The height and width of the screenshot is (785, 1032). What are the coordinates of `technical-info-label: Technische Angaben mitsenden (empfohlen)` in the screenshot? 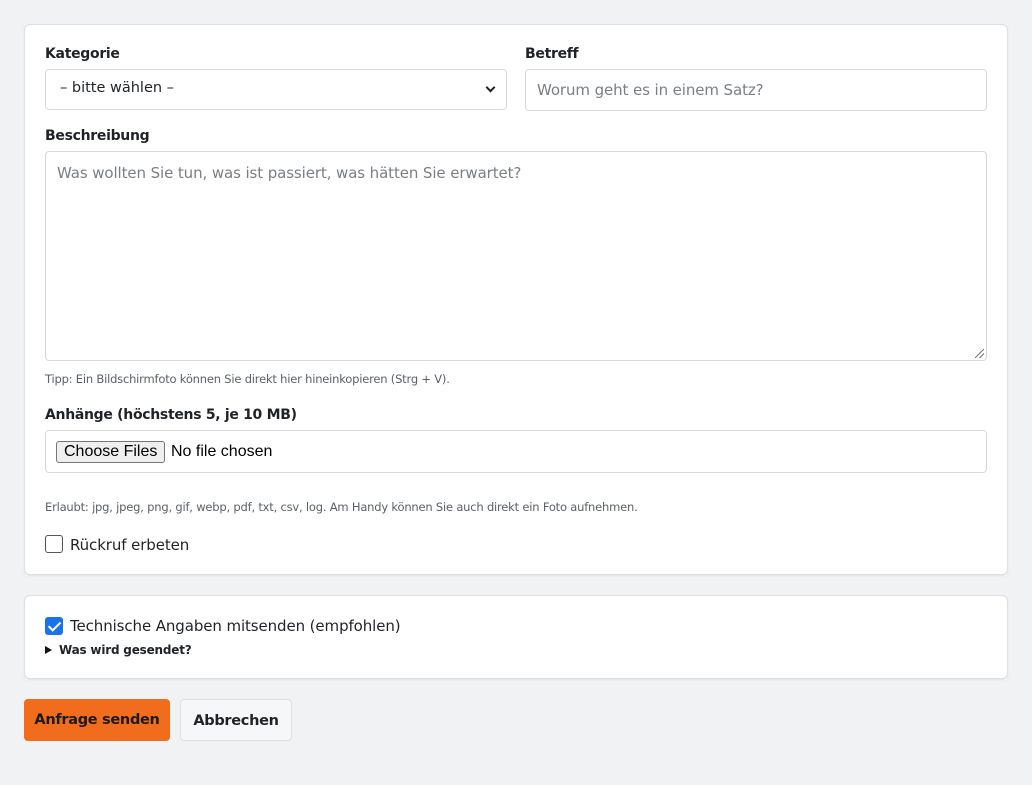 It's located at (235, 626).